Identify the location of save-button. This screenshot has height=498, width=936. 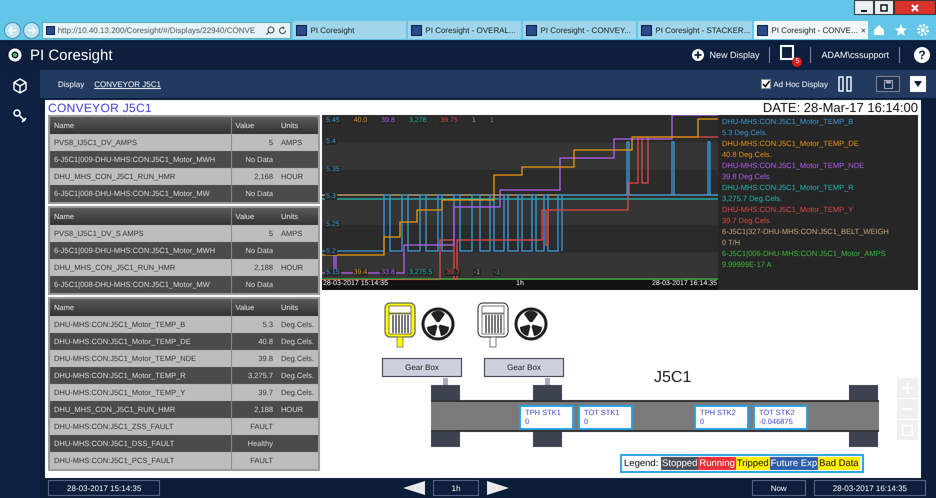
(888, 84).